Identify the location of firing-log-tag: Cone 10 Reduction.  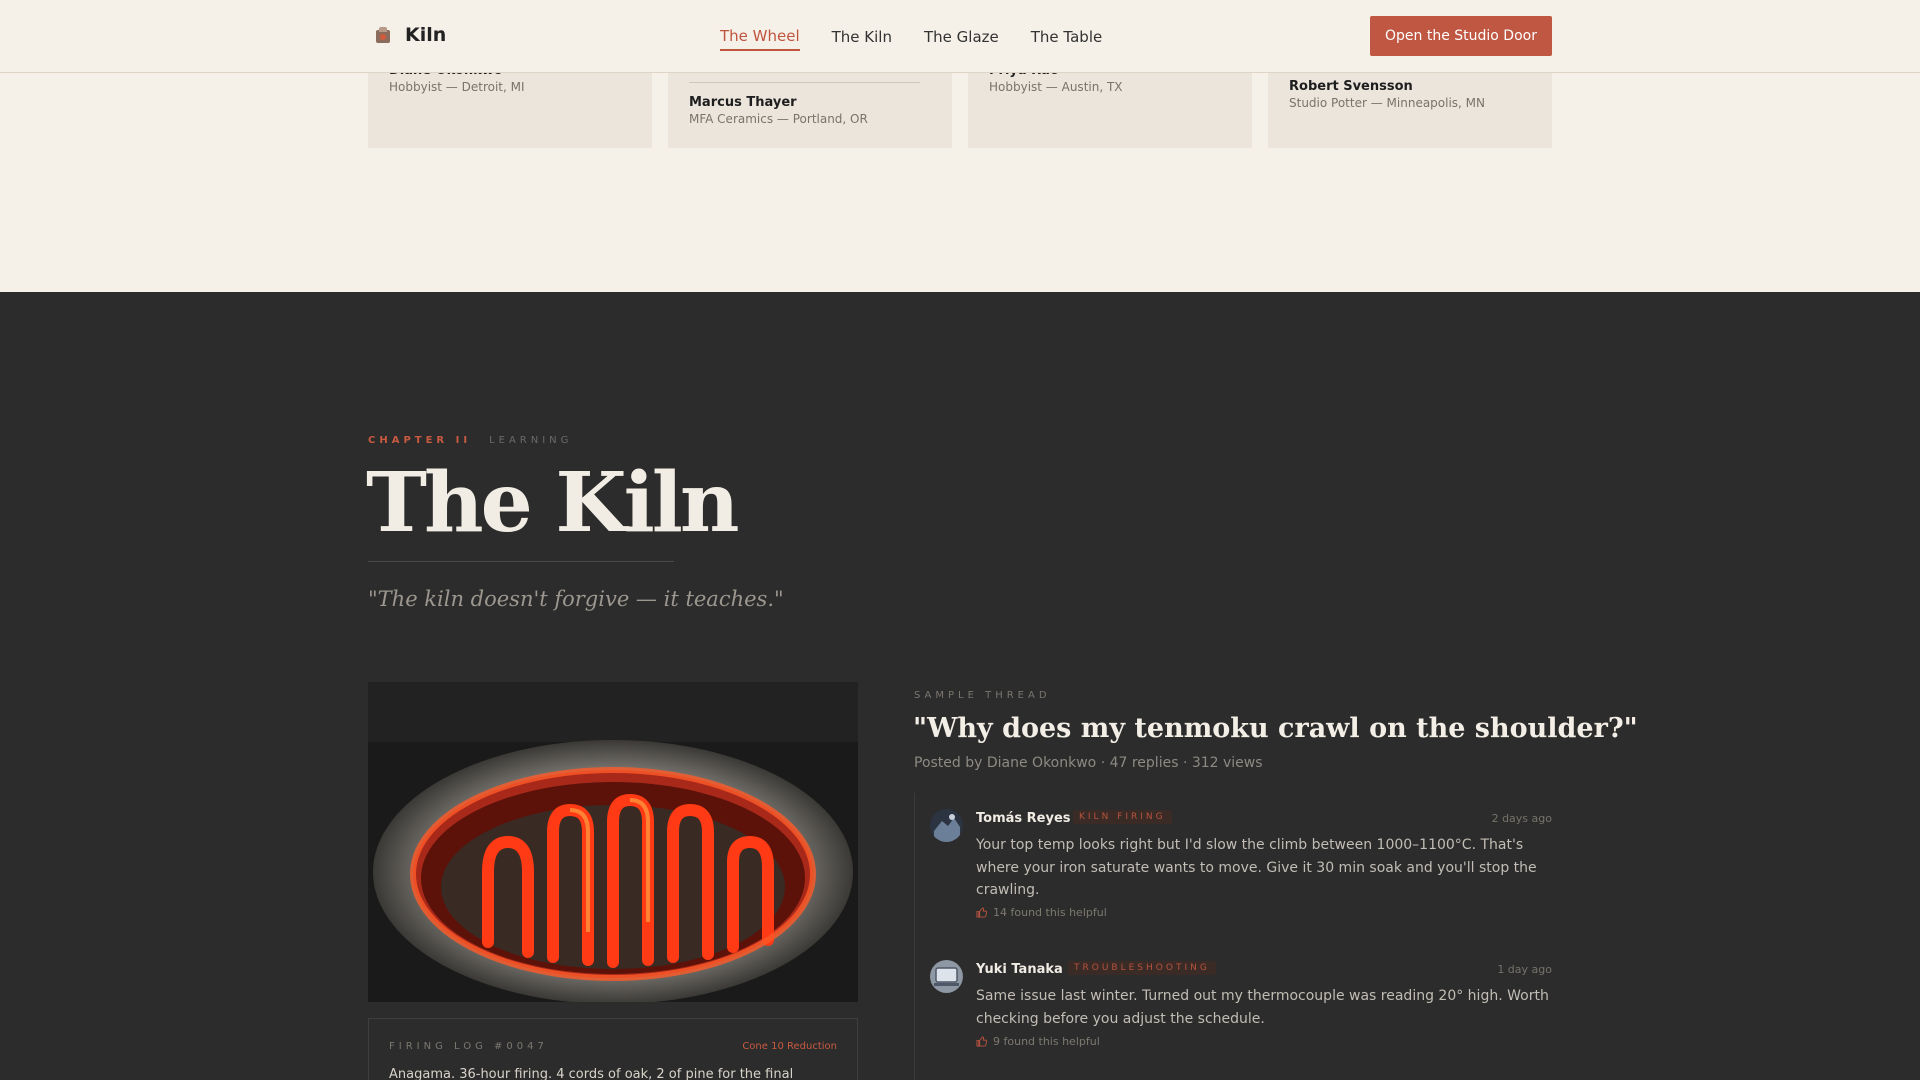
(789, 1046).